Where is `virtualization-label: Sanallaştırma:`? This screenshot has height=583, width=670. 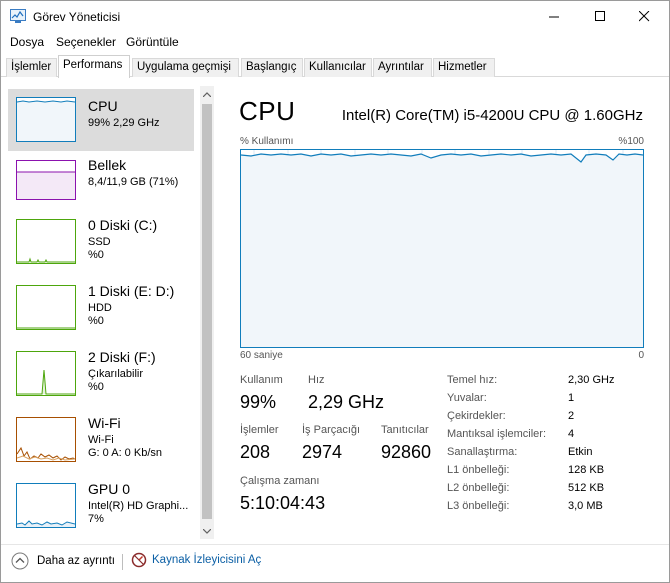
virtualization-label: Sanallaştırma: is located at coordinates (482, 452).